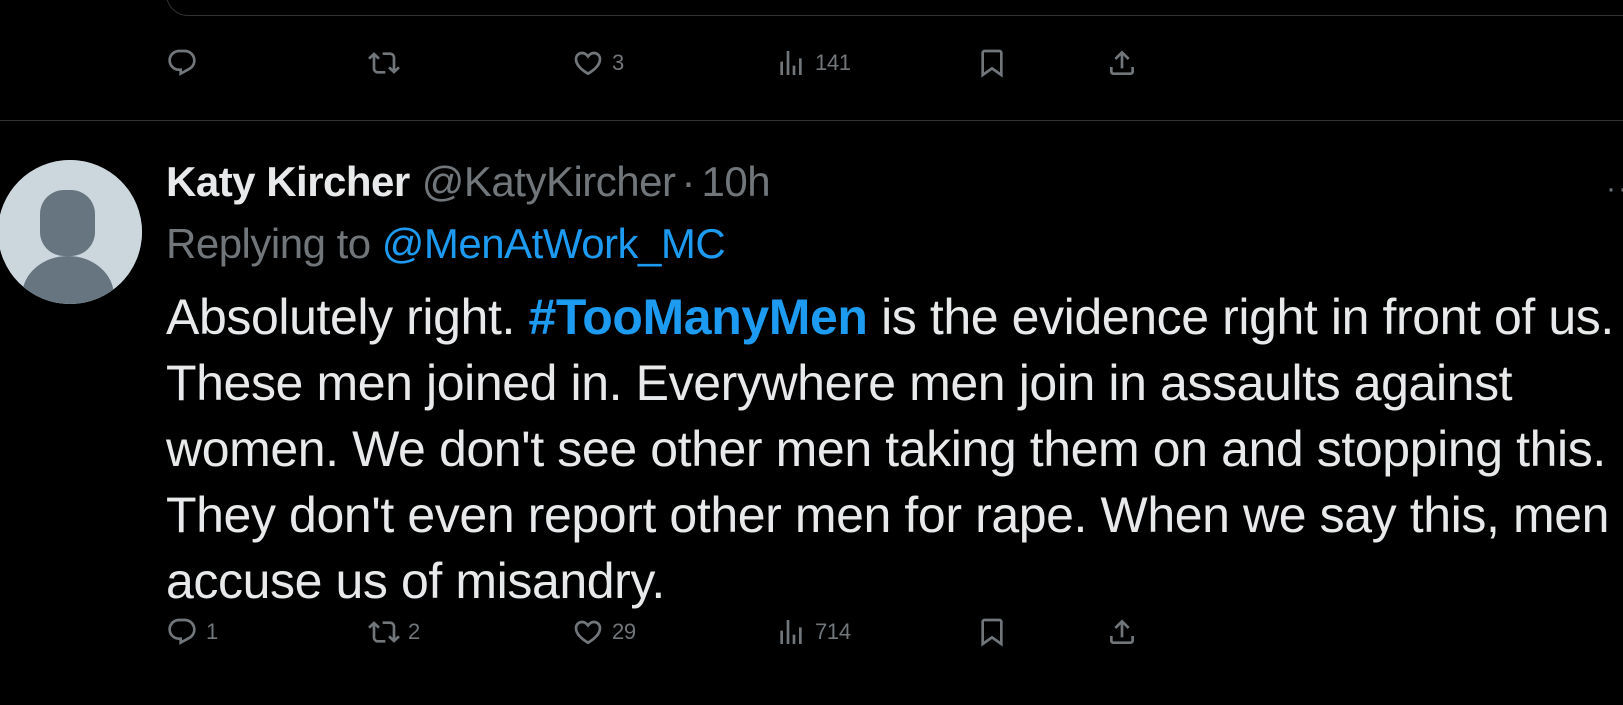 The image size is (1623, 705). What do you see at coordinates (347, 317) in the screenshot?
I see `tweet-text-start: Absolutely right.` at bounding box center [347, 317].